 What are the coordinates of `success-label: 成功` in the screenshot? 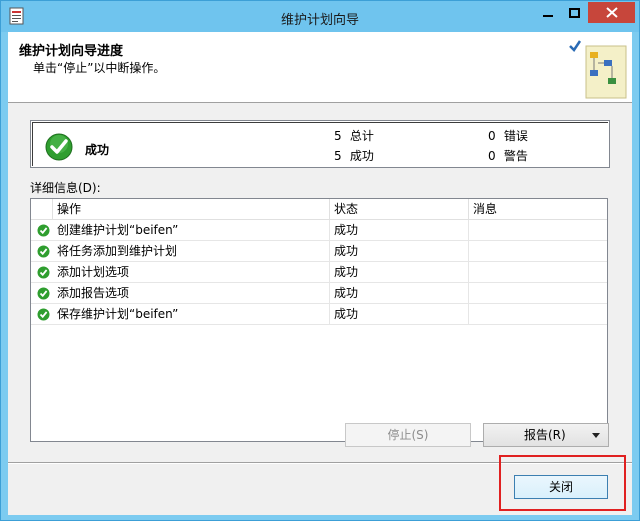 It's located at (361, 156).